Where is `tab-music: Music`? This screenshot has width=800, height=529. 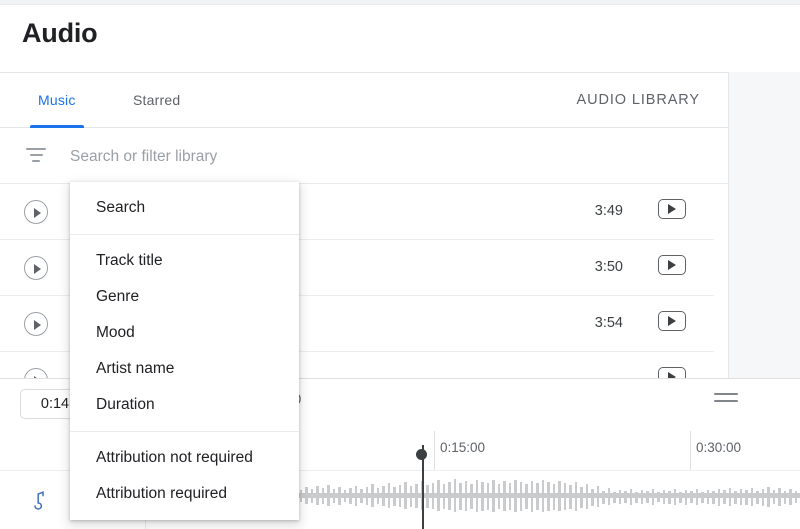
tab-music: Music is located at coordinates (57, 100).